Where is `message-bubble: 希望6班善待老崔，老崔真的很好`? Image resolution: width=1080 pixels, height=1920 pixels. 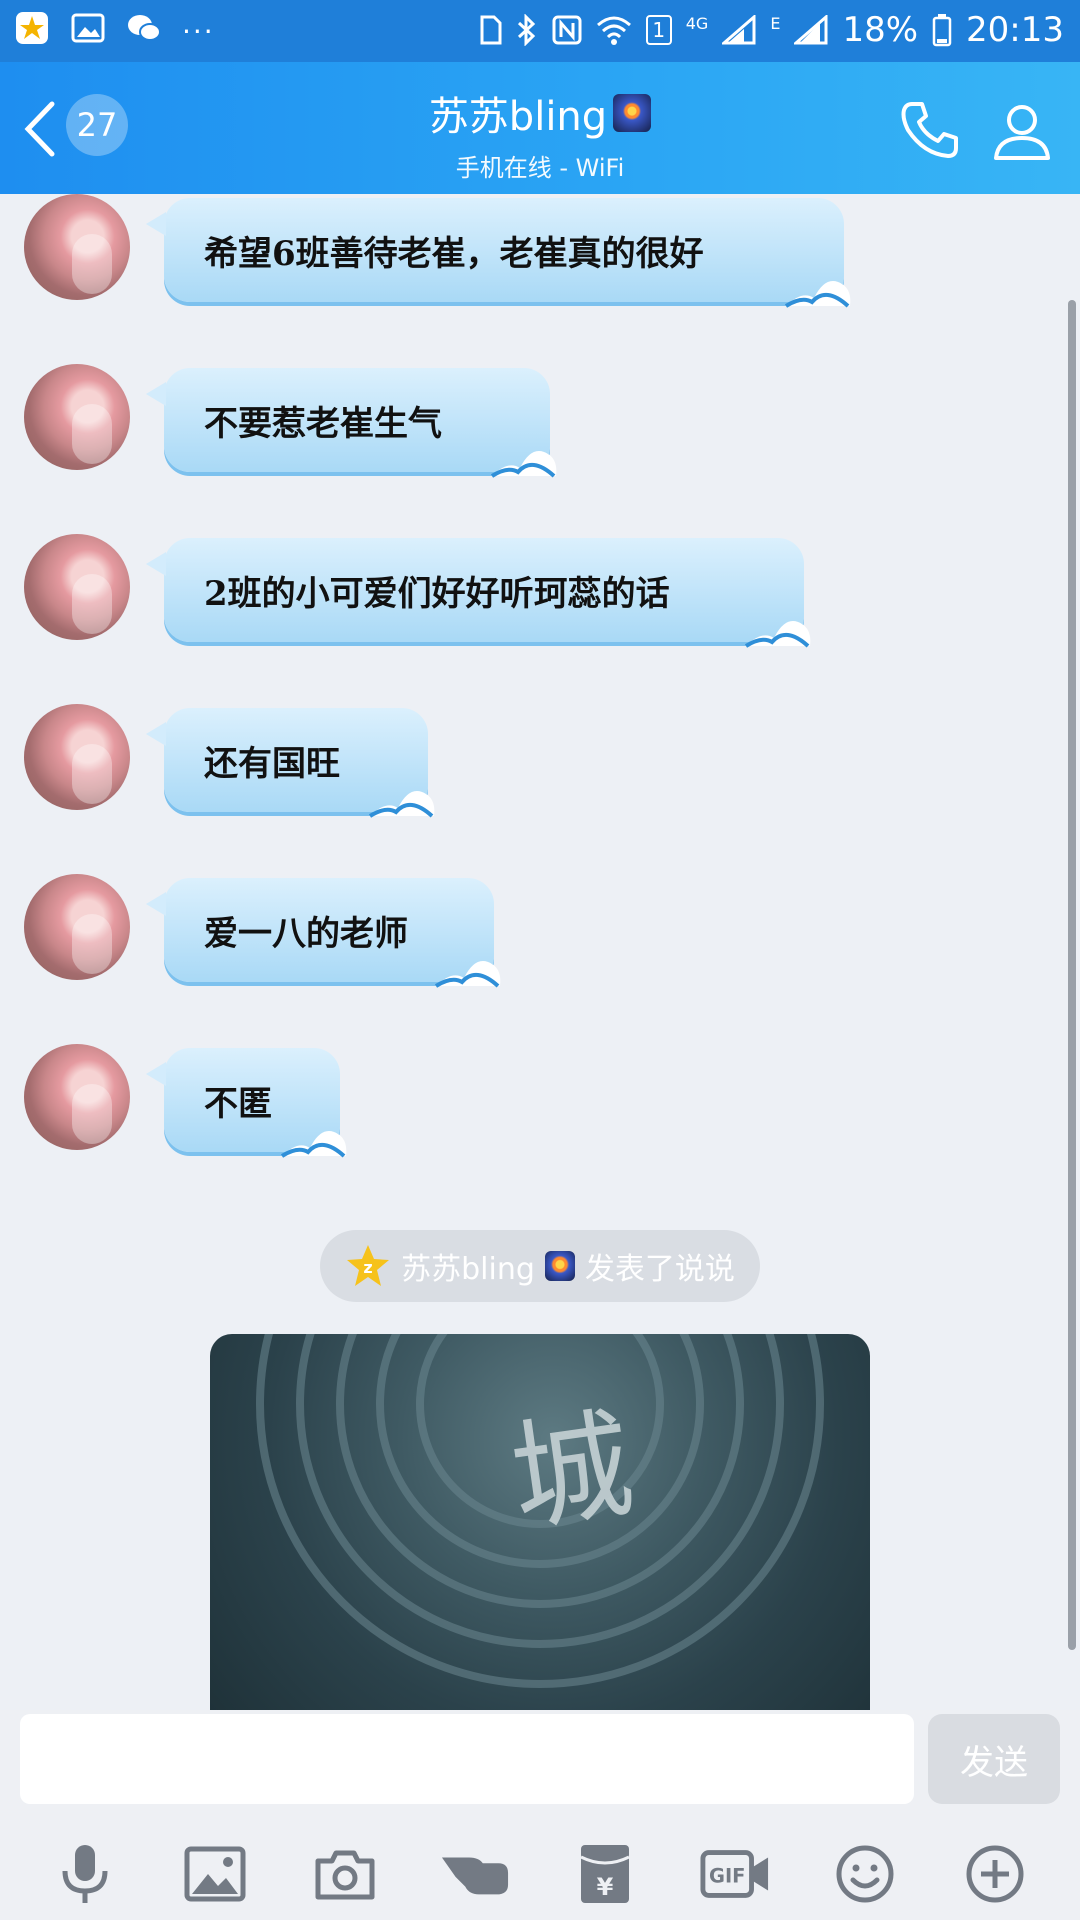 message-bubble: 希望6班善待老崔，老崔真的很好 is located at coordinates (498, 253).